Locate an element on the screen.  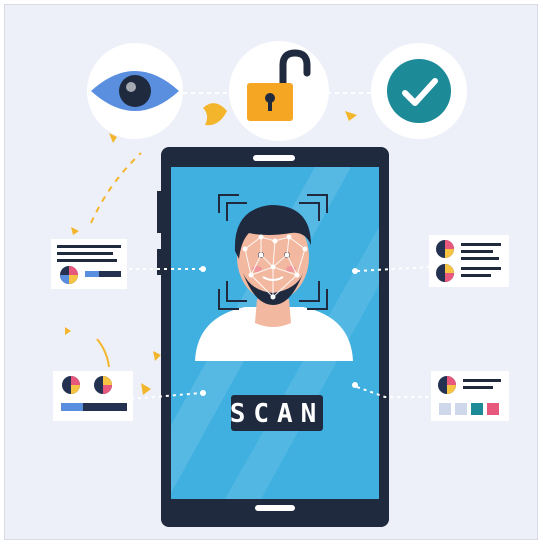
check-badge is located at coordinates (419, 91).